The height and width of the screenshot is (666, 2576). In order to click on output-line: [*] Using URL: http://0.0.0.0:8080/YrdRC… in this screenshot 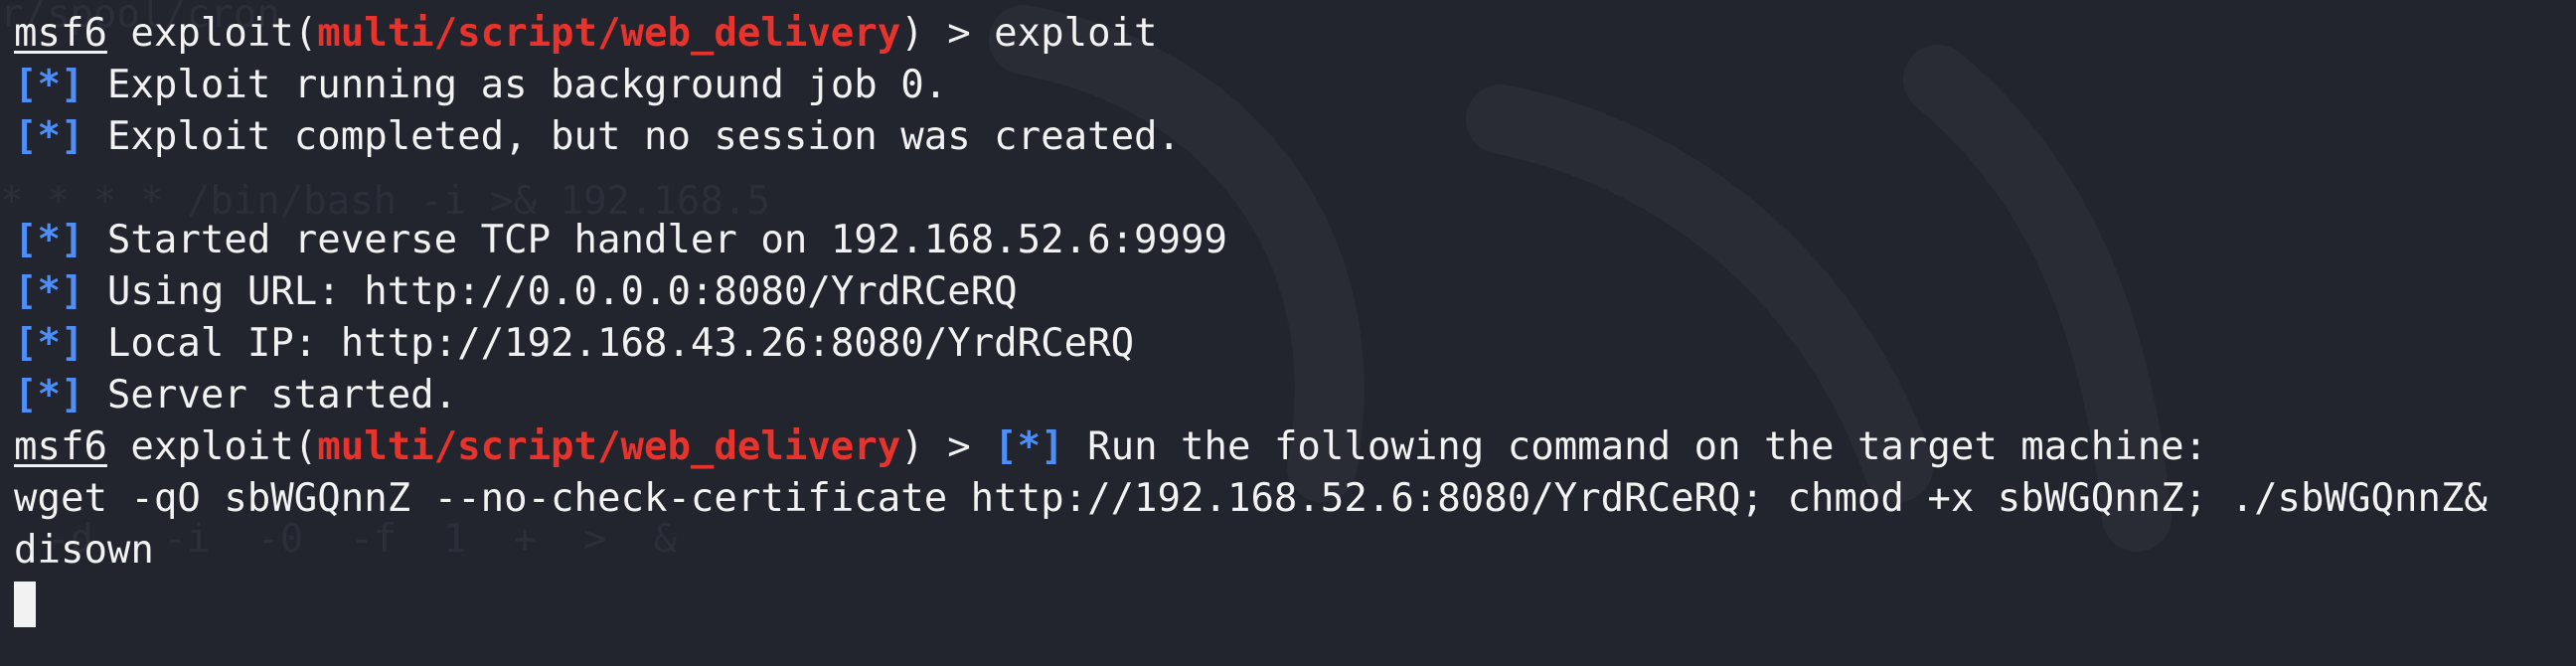, I will do `click(1291, 292)`.